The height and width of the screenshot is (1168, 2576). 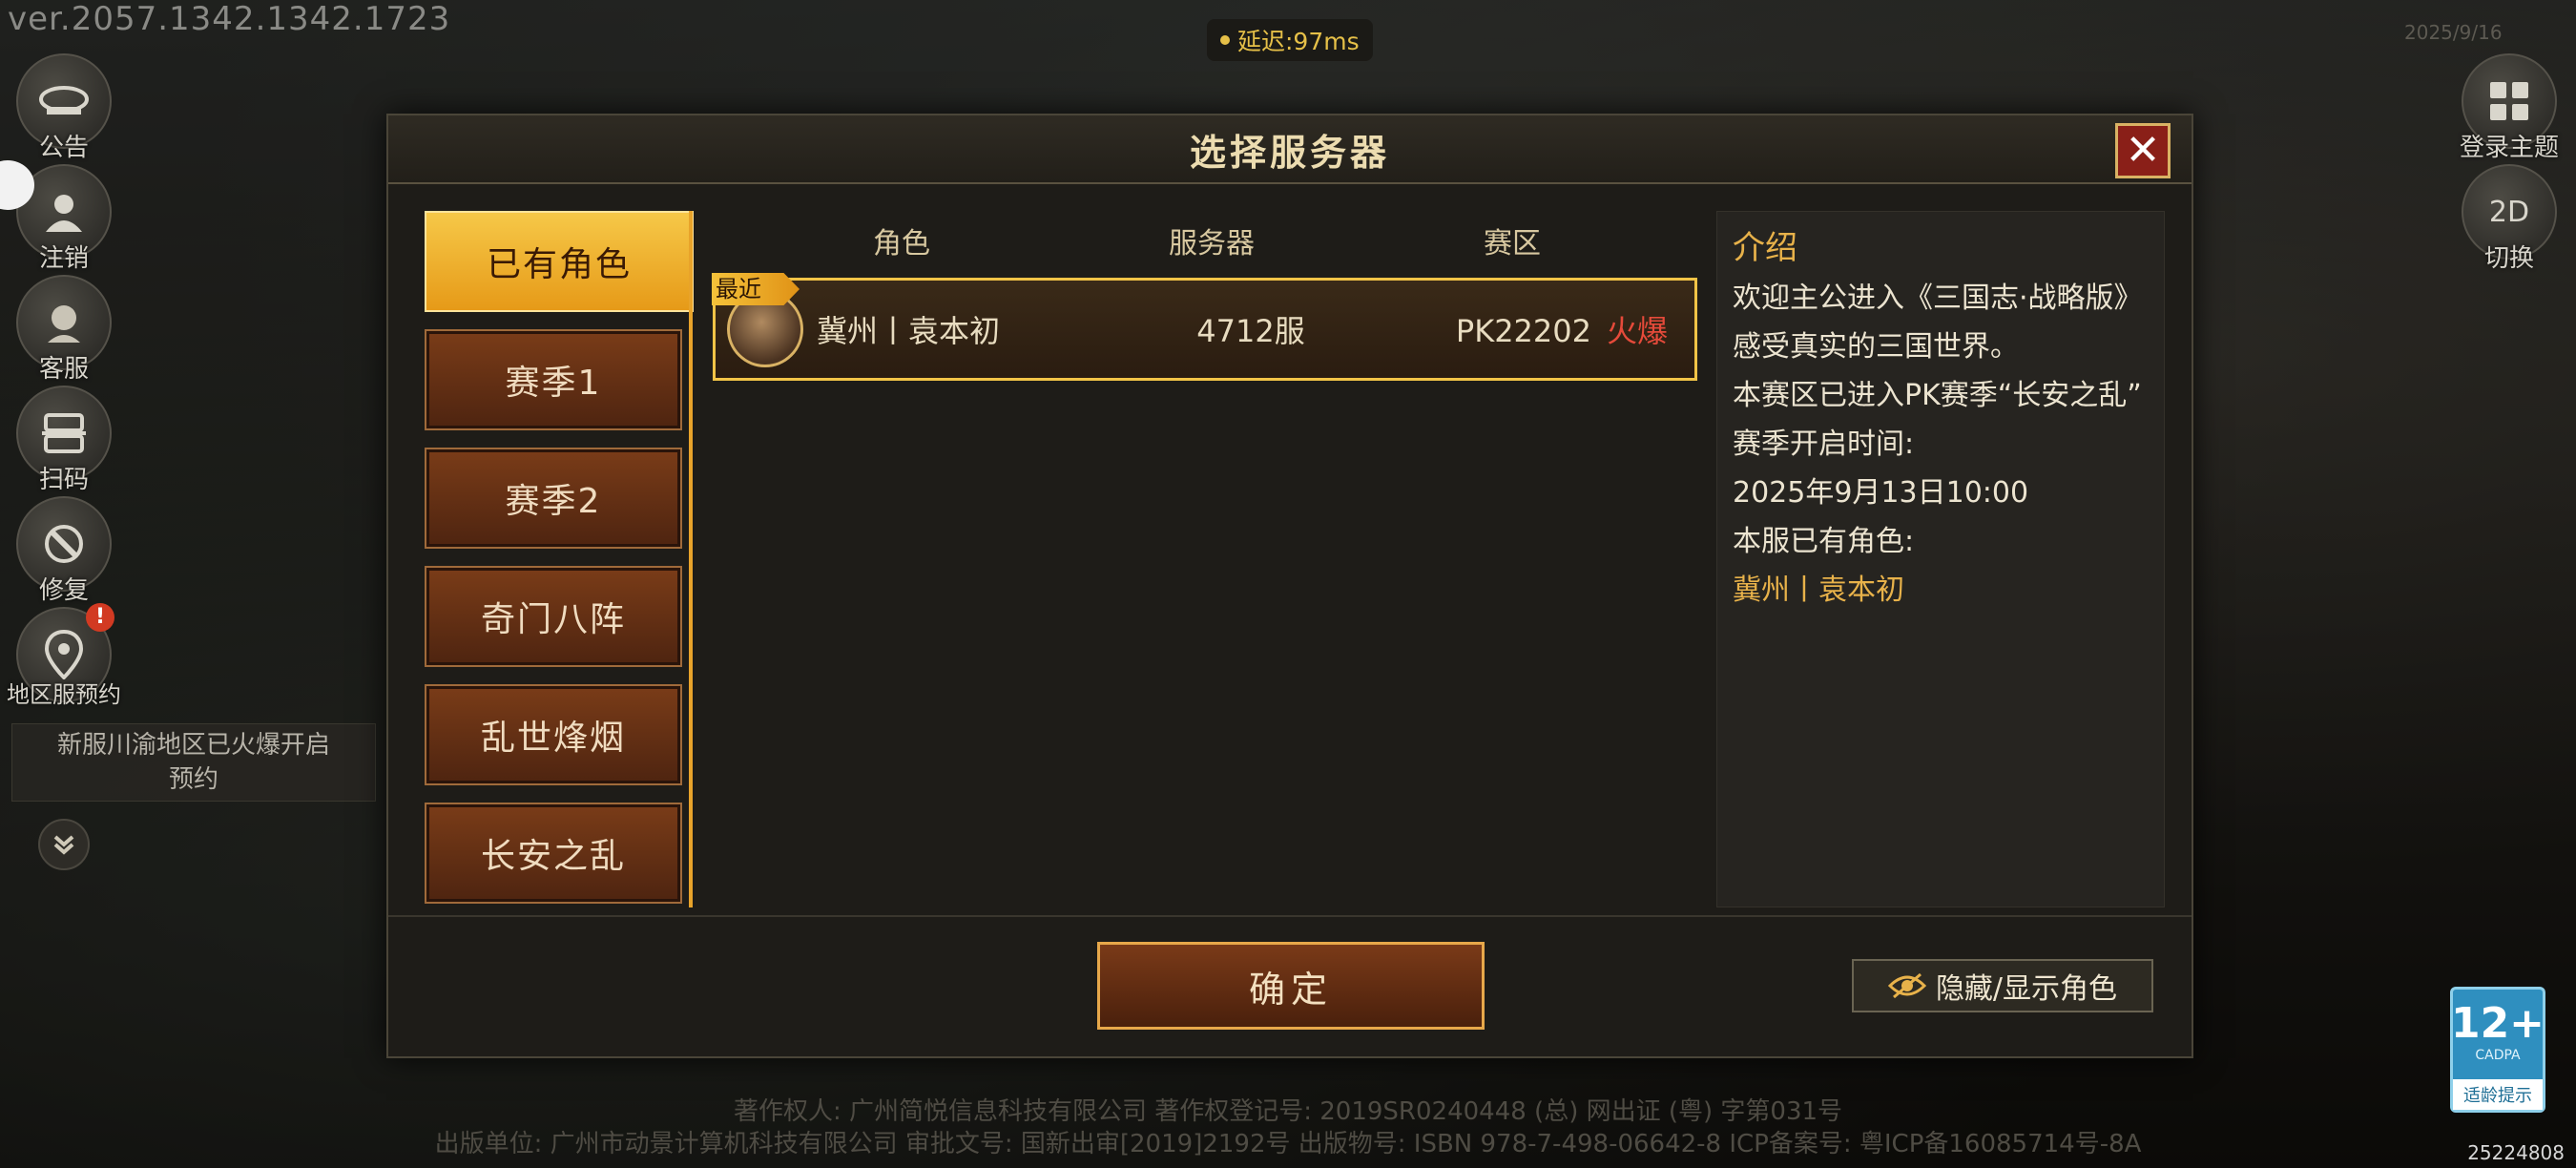 What do you see at coordinates (2497, 1023) in the screenshot?
I see `age-number: 12+` at bounding box center [2497, 1023].